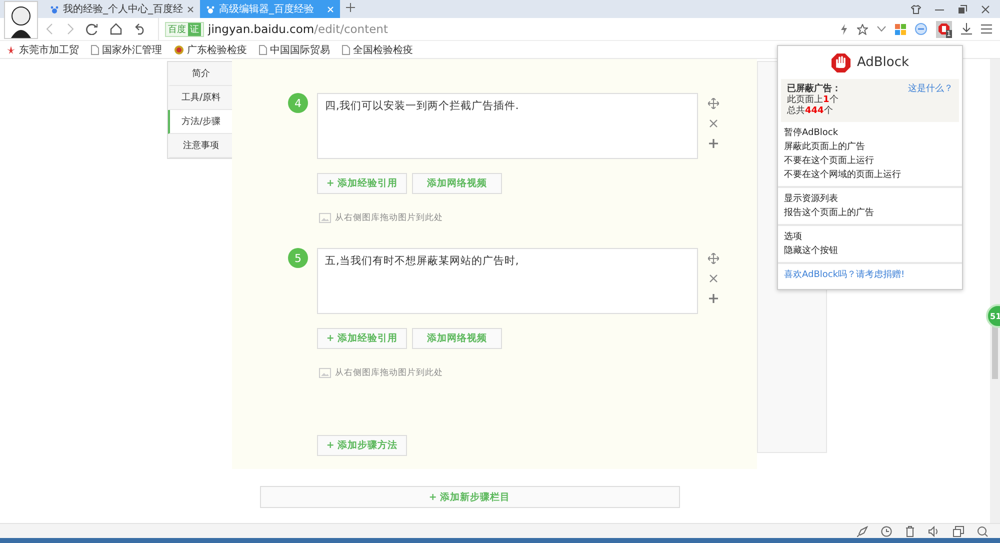 Image resolution: width=1000 pixels, height=543 pixels. What do you see at coordinates (883, 62) in the screenshot?
I see `popup-title: AdBlock` at bounding box center [883, 62].